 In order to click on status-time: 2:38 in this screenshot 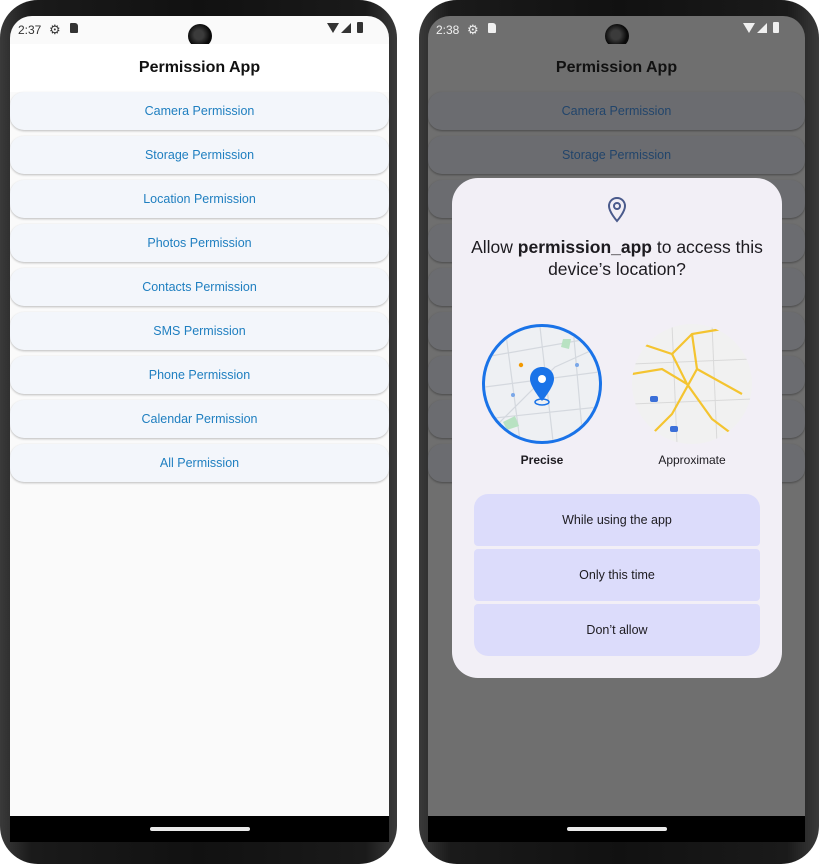, I will do `click(448, 30)`.